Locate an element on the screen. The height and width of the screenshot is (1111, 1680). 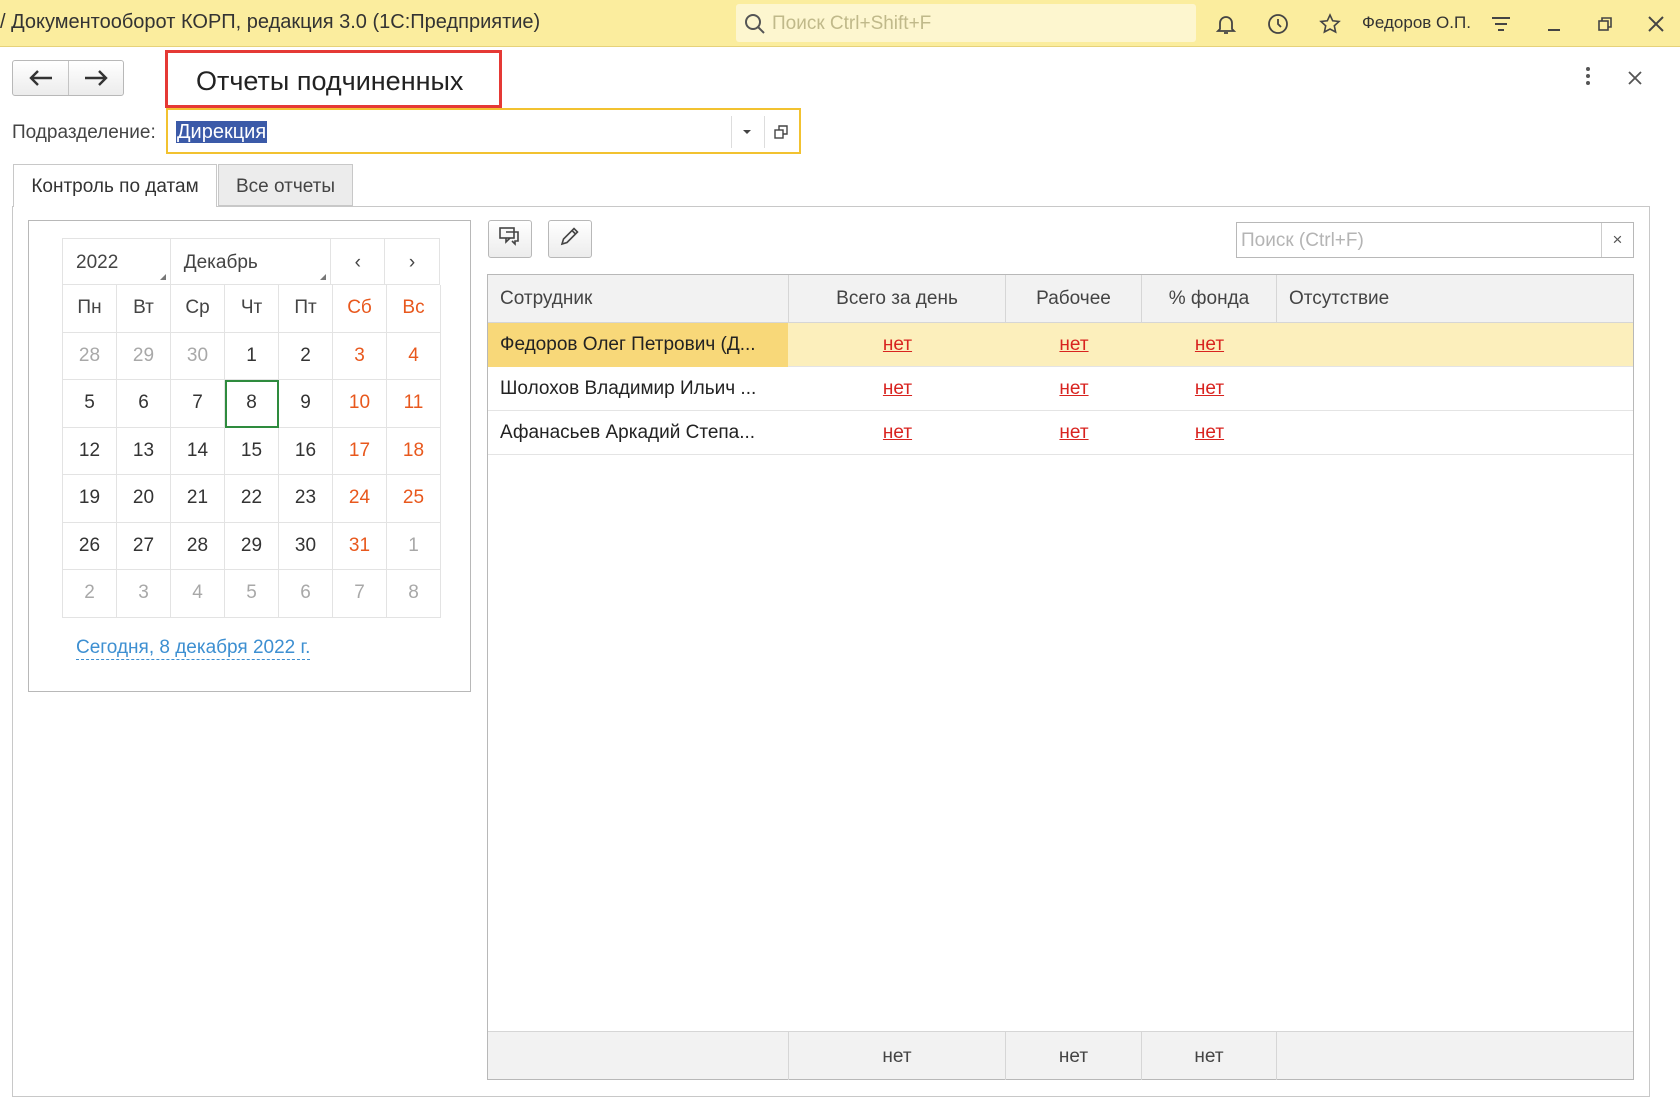
today-link: Сегодня, 8 декабря 2022 г. is located at coordinates (193, 648).